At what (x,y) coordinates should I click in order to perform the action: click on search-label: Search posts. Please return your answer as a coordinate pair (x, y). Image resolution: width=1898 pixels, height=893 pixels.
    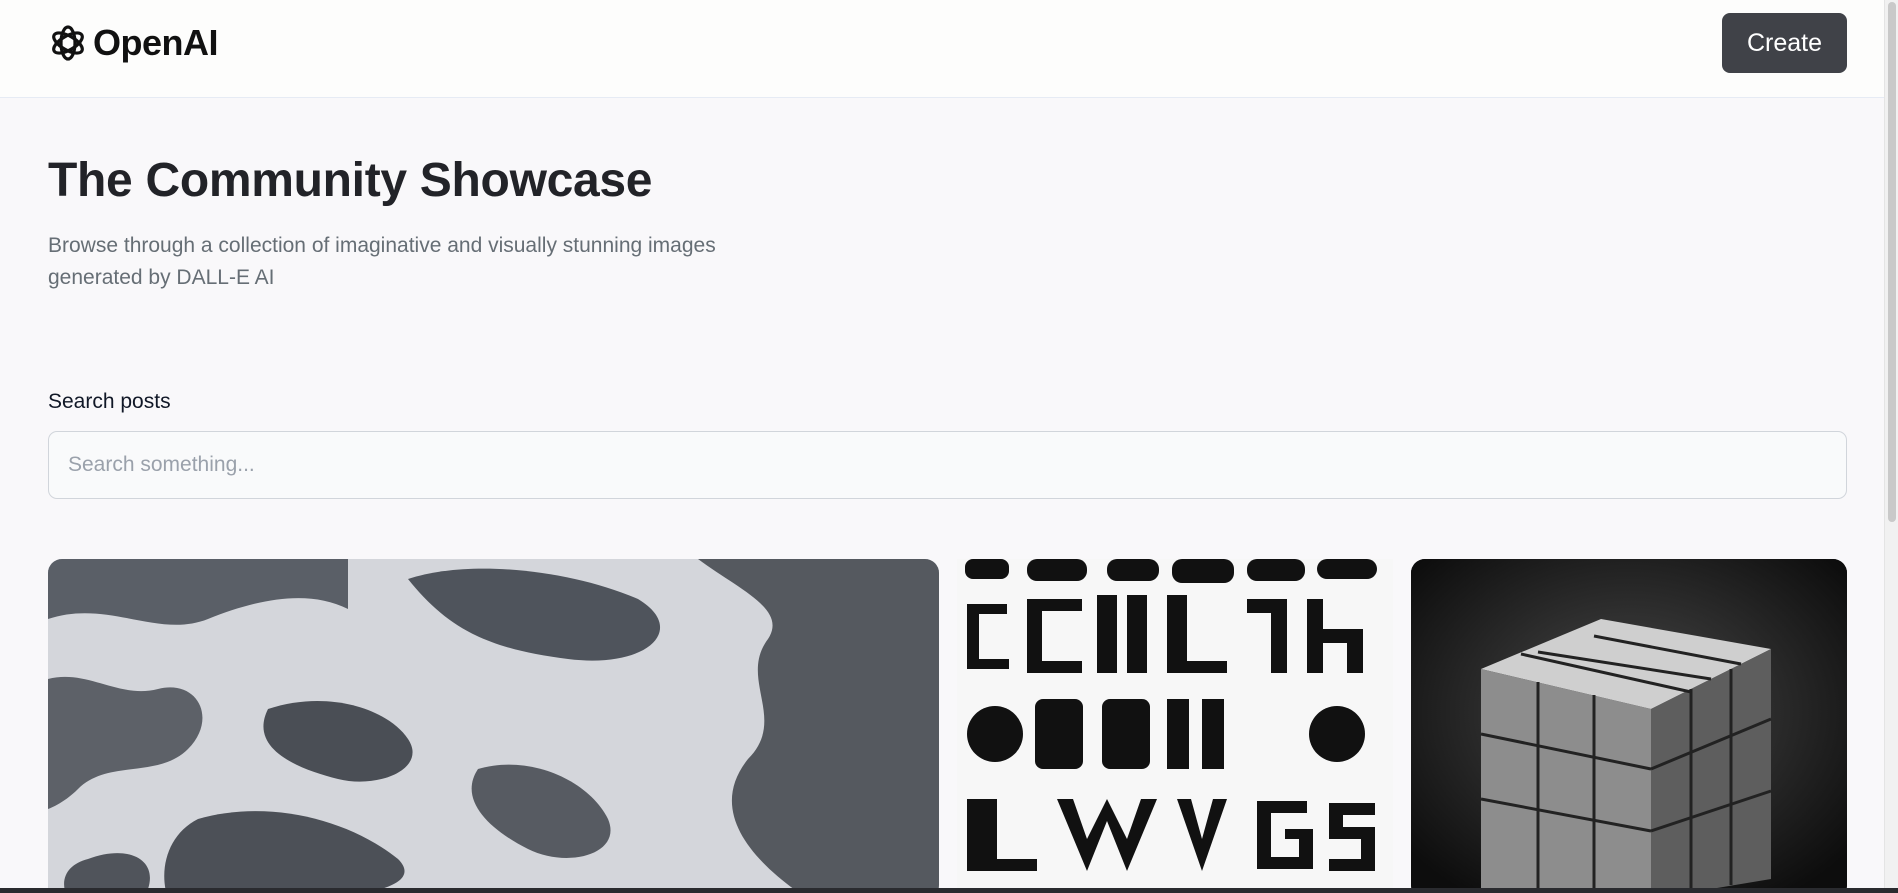
    Looking at the image, I should click on (109, 401).